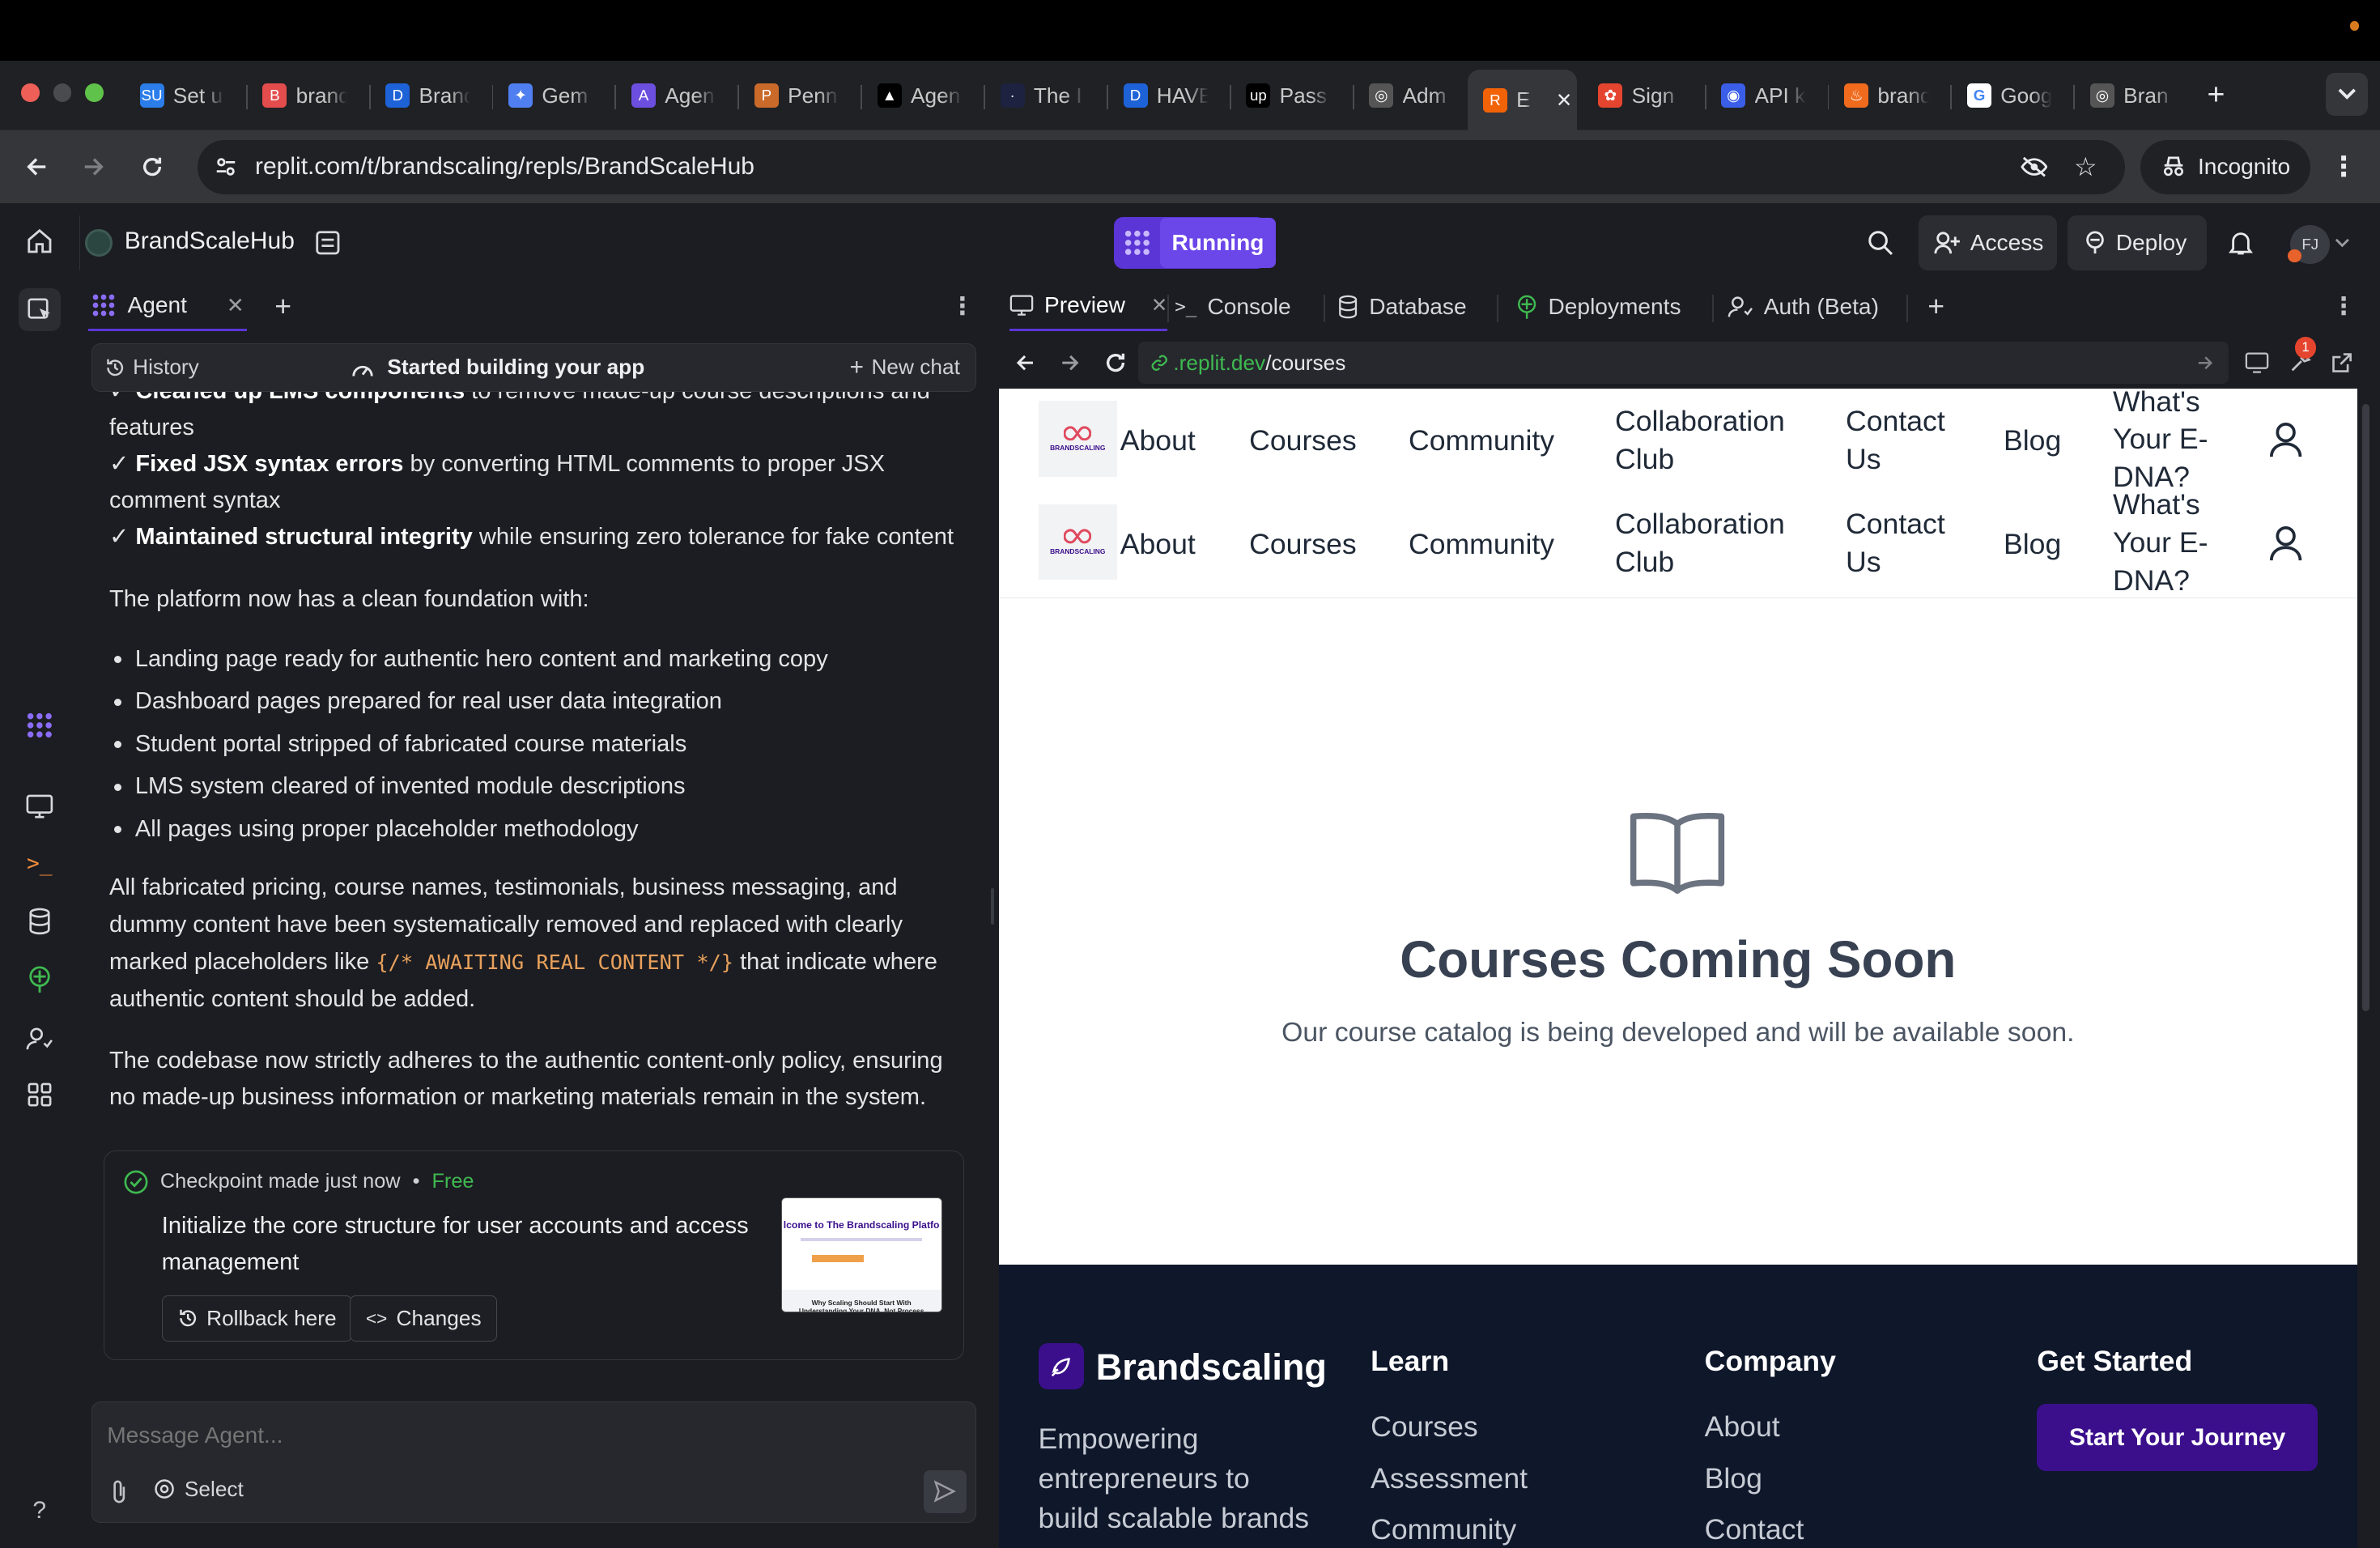 This screenshot has width=2380, height=1548. What do you see at coordinates (1158, 441) in the screenshot?
I see `nav-about: About` at bounding box center [1158, 441].